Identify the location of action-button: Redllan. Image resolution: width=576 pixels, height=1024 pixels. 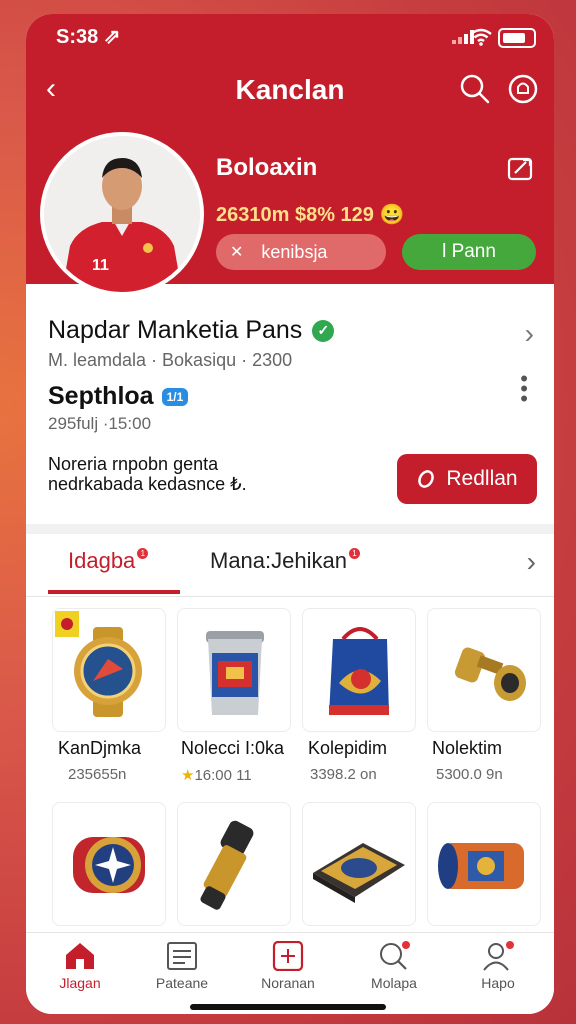
(467, 479).